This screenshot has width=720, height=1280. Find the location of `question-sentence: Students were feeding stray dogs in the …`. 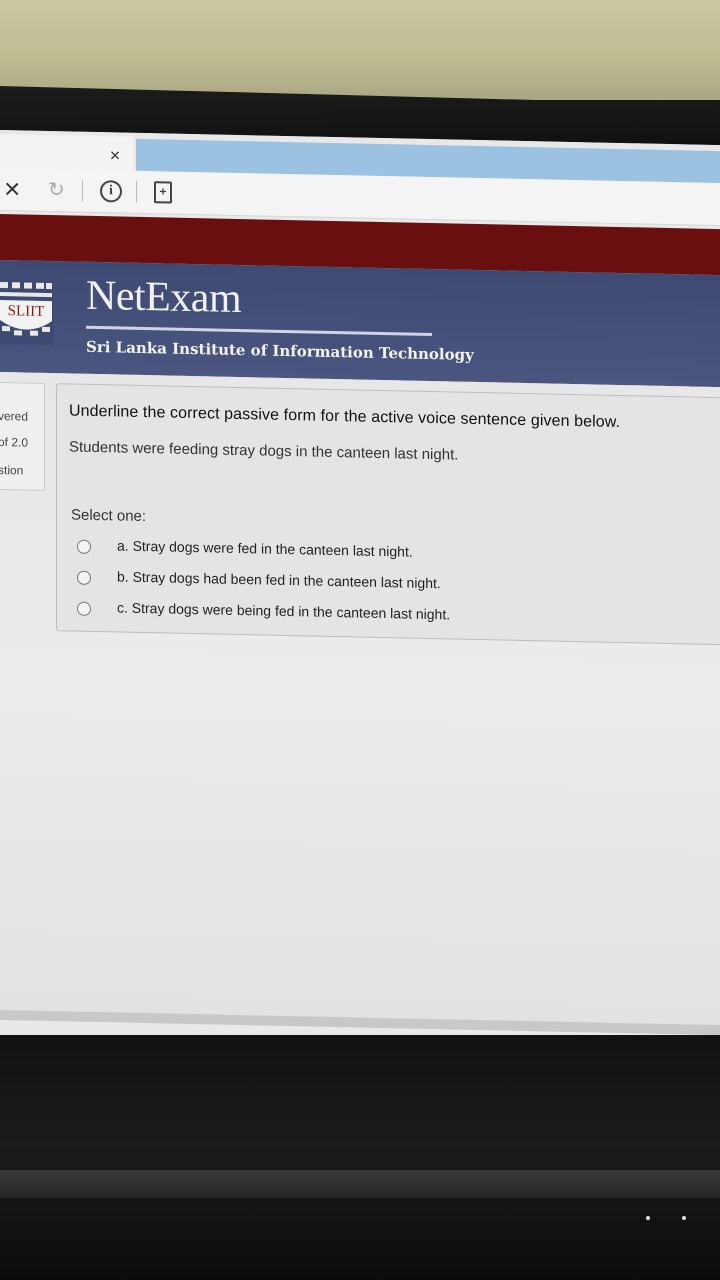

question-sentence: Students were feeding stray dogs in the … is located at coordinates (264, 451).